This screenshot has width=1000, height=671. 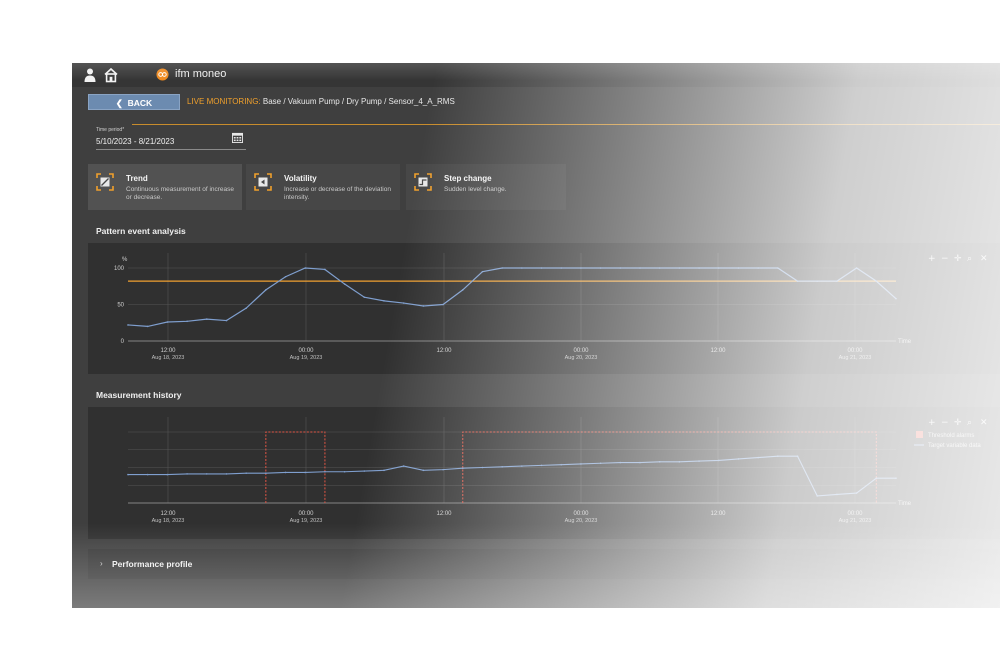 What do you see at coordinates (90, 75) in the screenshot?
I see `user-icon` at bounding box center [90, 75].